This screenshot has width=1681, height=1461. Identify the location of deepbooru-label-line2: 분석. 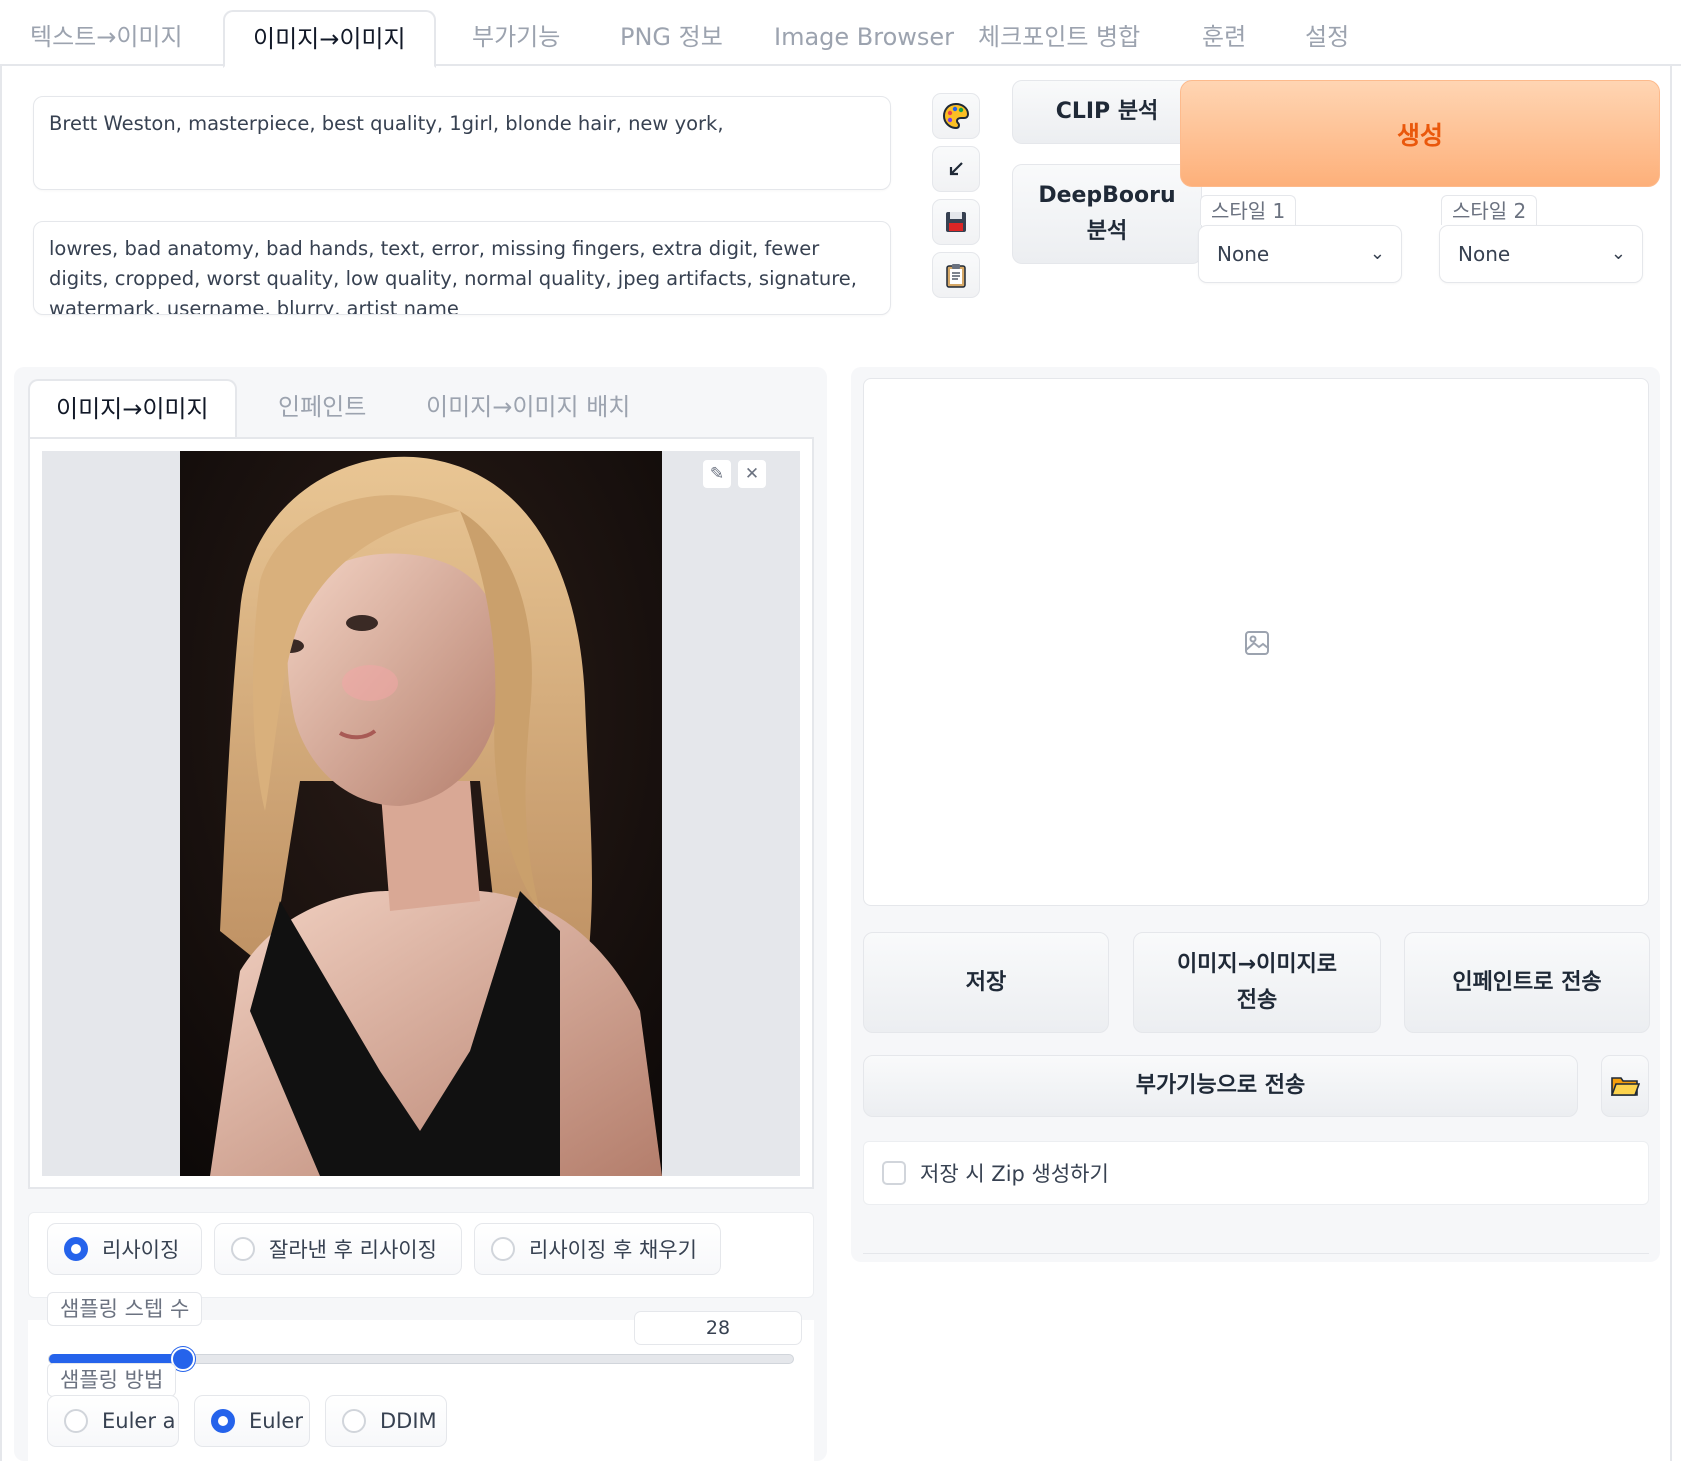
(1107, 231).